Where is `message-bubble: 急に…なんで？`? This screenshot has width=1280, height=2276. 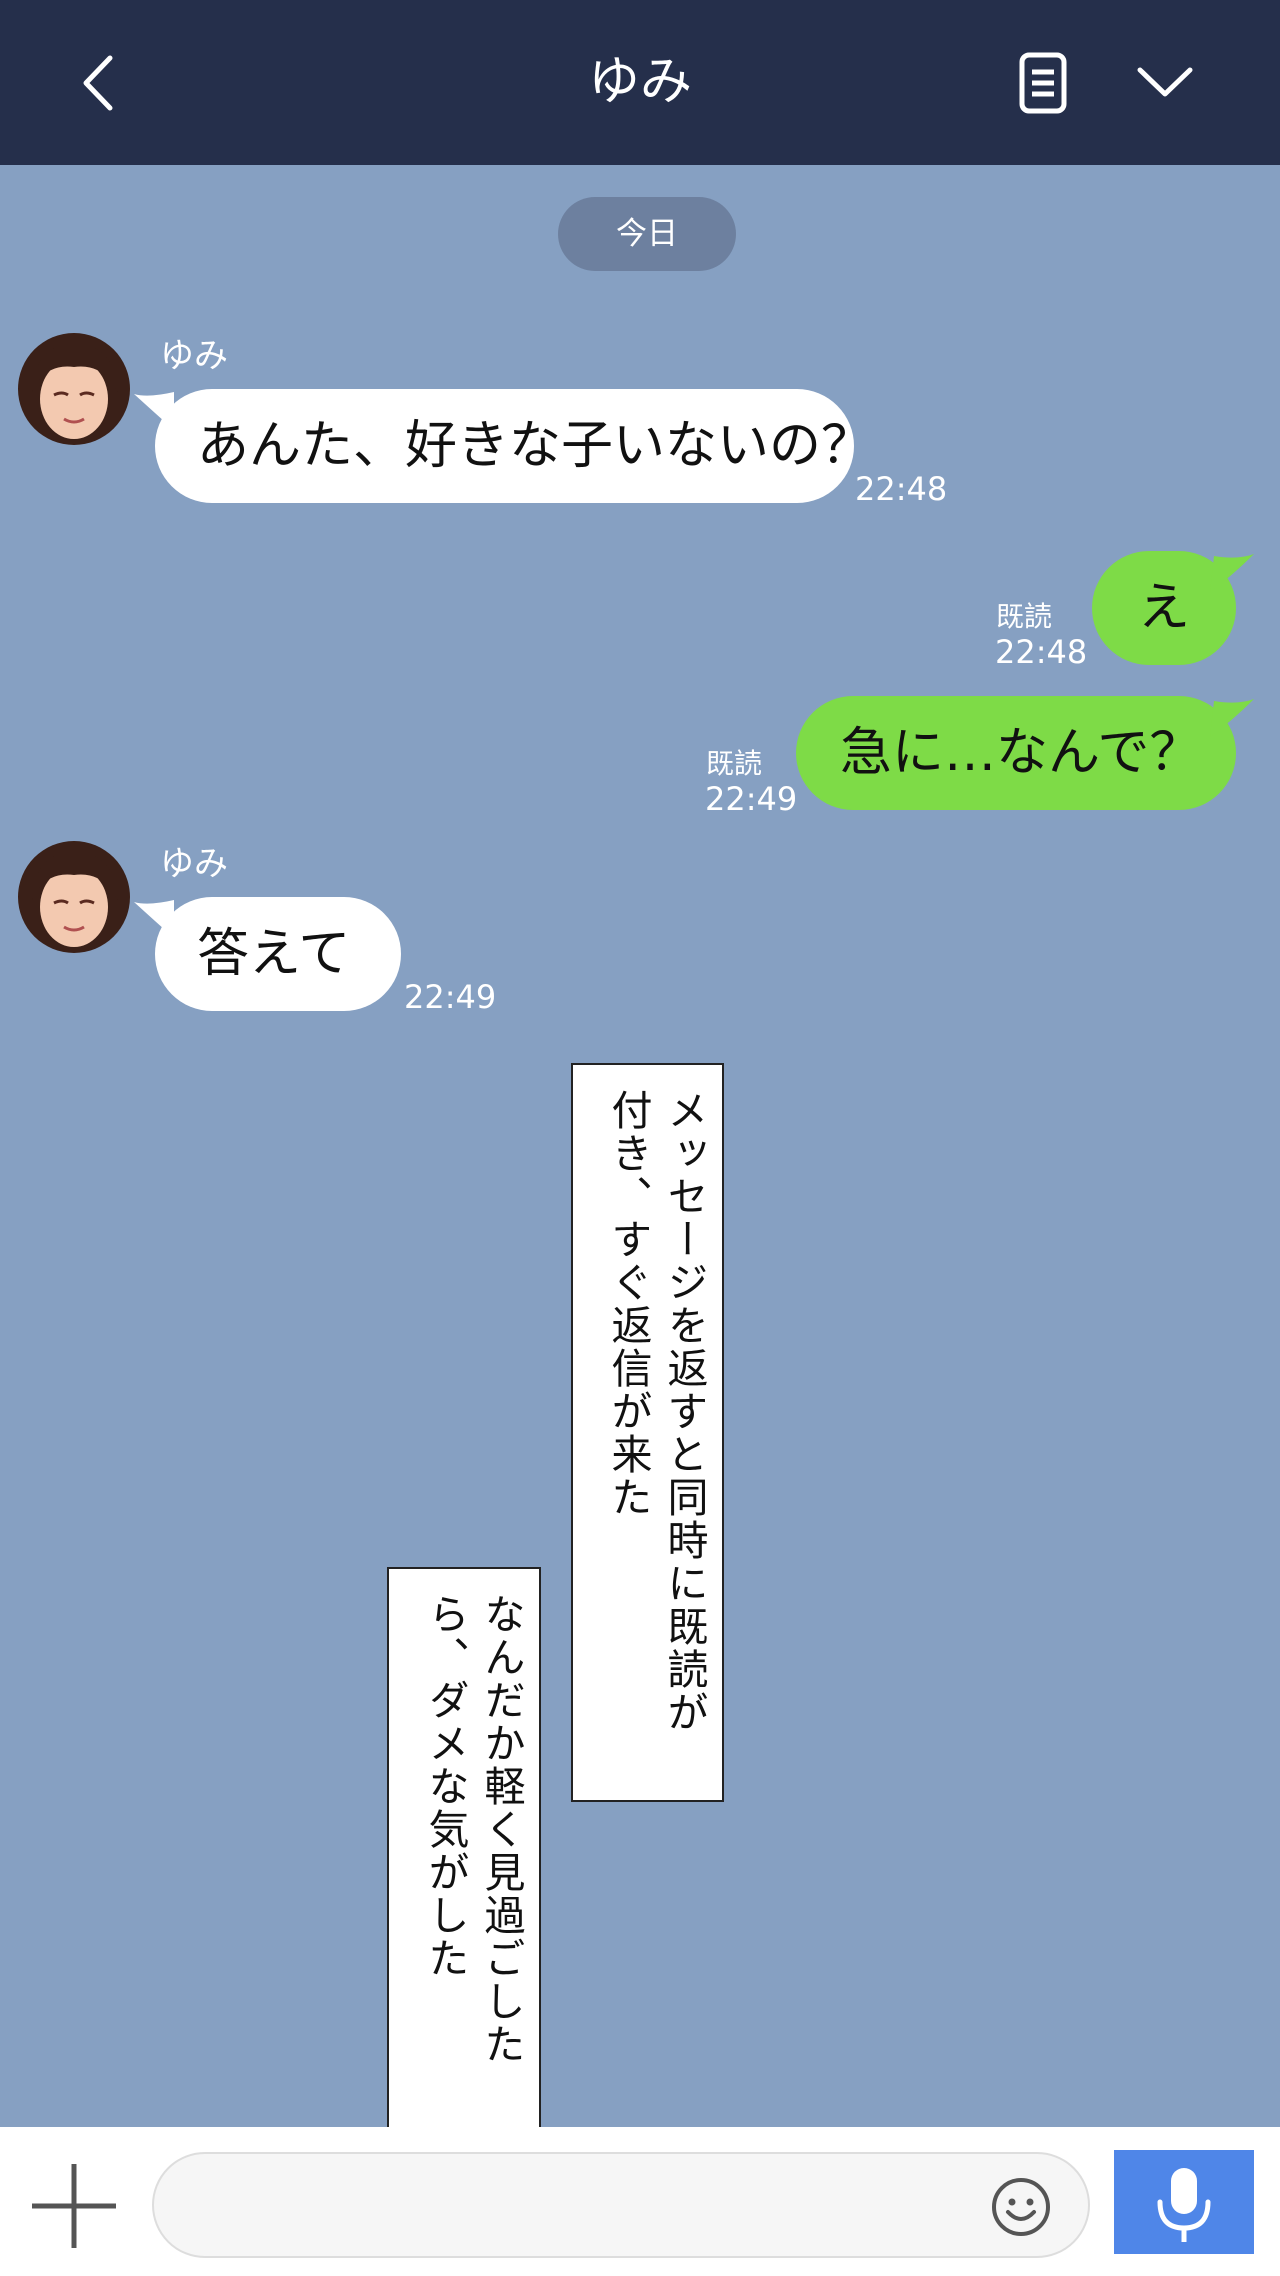
message-bubble: 急に…なんで？ is located at coordinates (1016, 753).